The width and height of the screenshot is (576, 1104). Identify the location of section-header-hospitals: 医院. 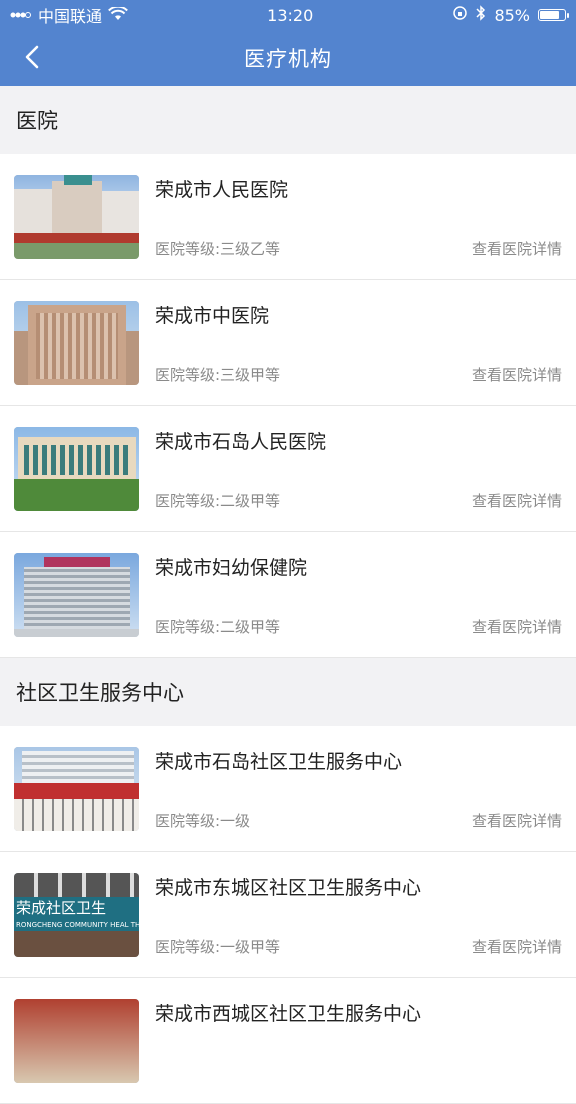
(288, 120).